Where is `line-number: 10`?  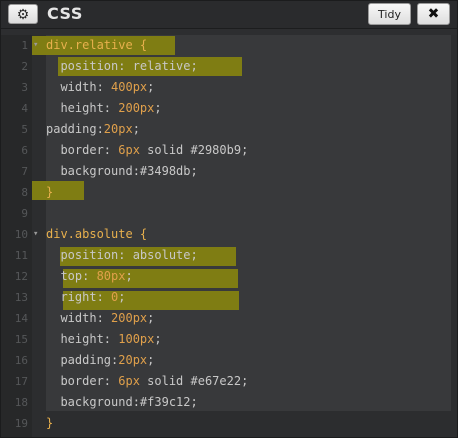 line-number: 10 is located at coordinates (21, 234).